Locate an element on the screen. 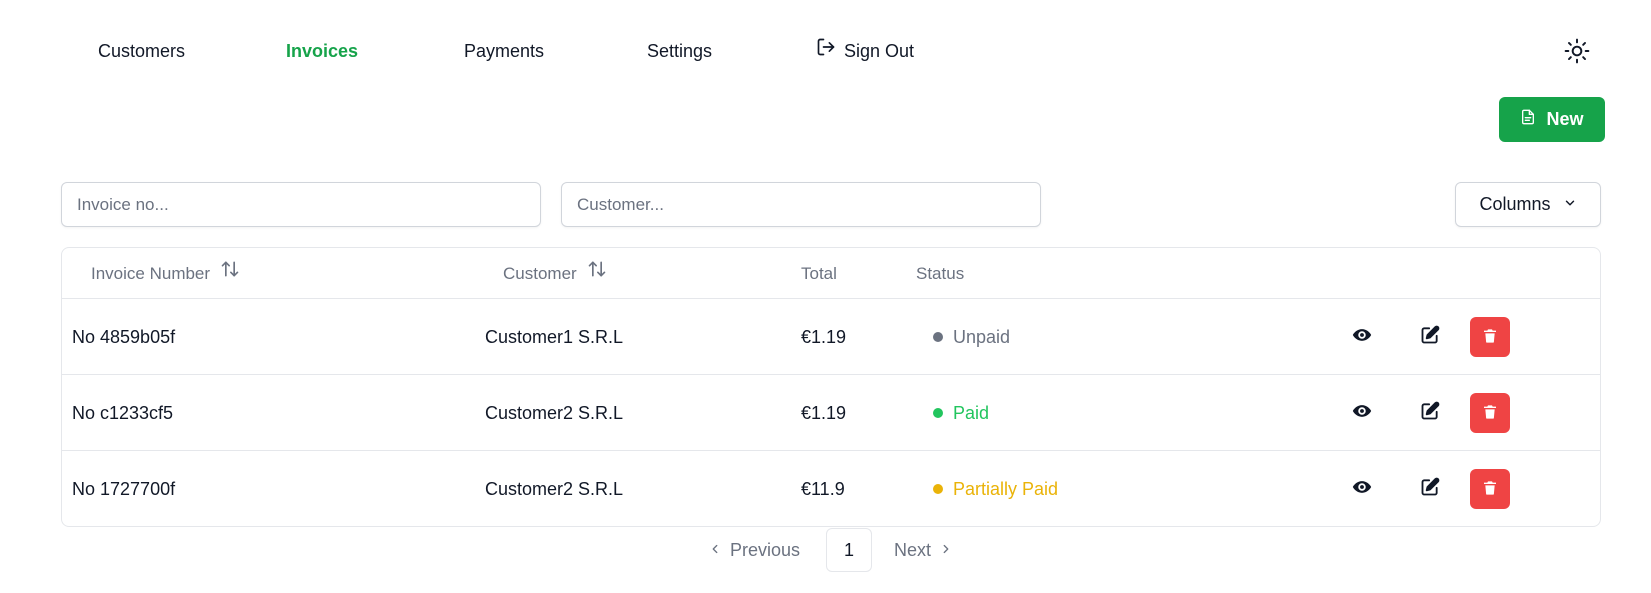  status-label: Partially Paid is located at coordinates (1006, 489).